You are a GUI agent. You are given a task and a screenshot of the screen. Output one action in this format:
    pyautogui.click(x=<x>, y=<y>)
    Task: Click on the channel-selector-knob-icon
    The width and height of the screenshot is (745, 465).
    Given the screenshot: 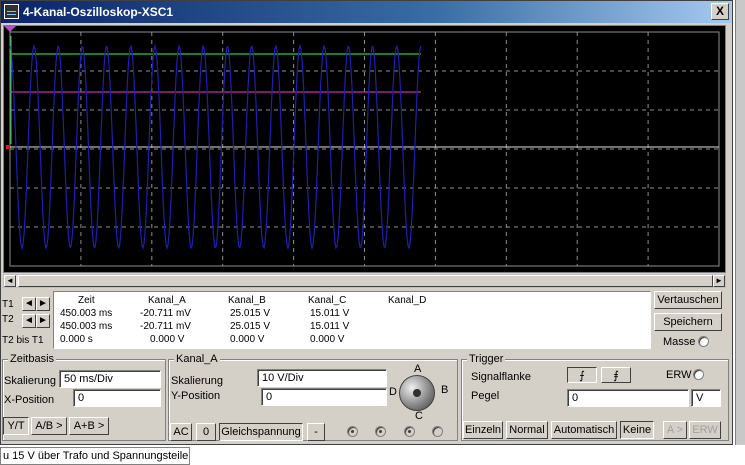 What is the action you would take?
    pyautogui.click(x=417, y=393)
    